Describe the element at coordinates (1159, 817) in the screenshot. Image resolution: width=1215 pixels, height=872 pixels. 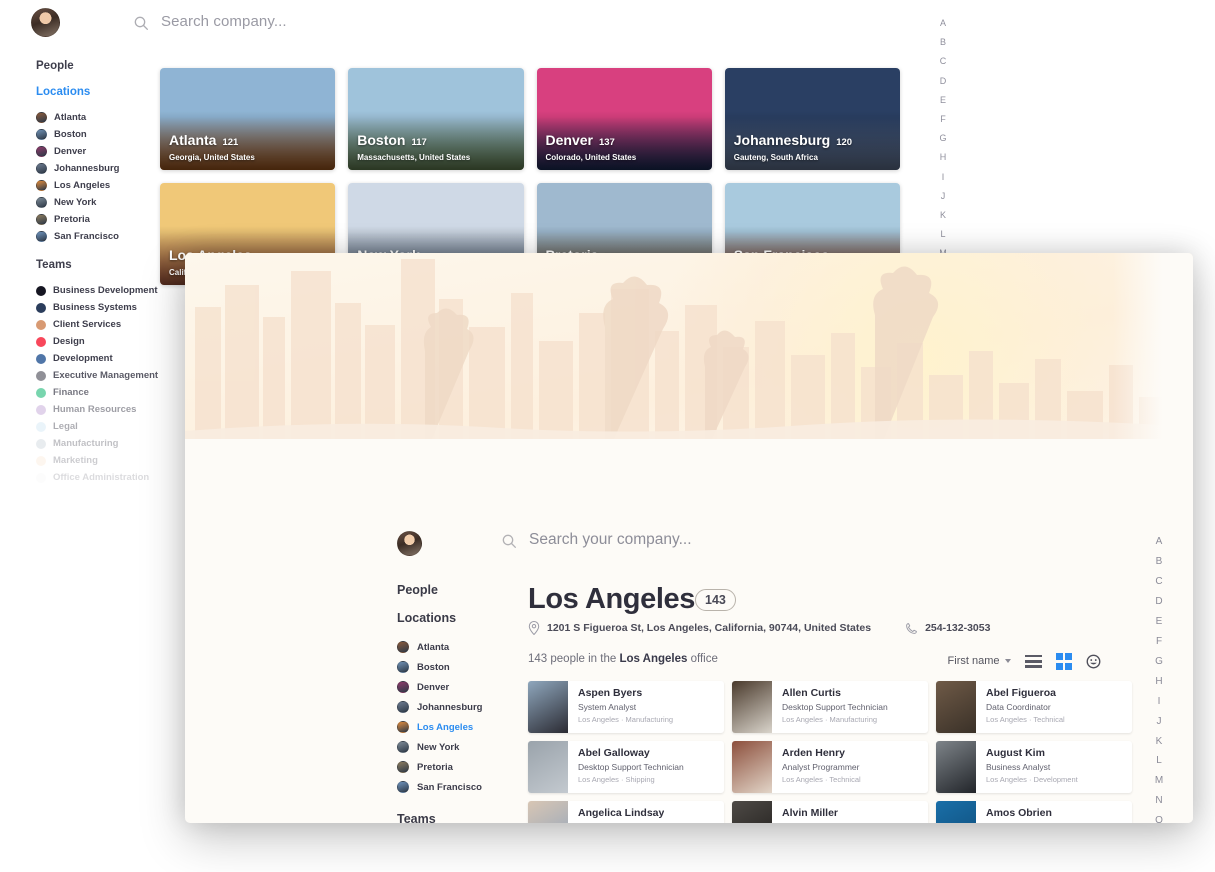
I see `alphabet-letter-O: O` at that location.